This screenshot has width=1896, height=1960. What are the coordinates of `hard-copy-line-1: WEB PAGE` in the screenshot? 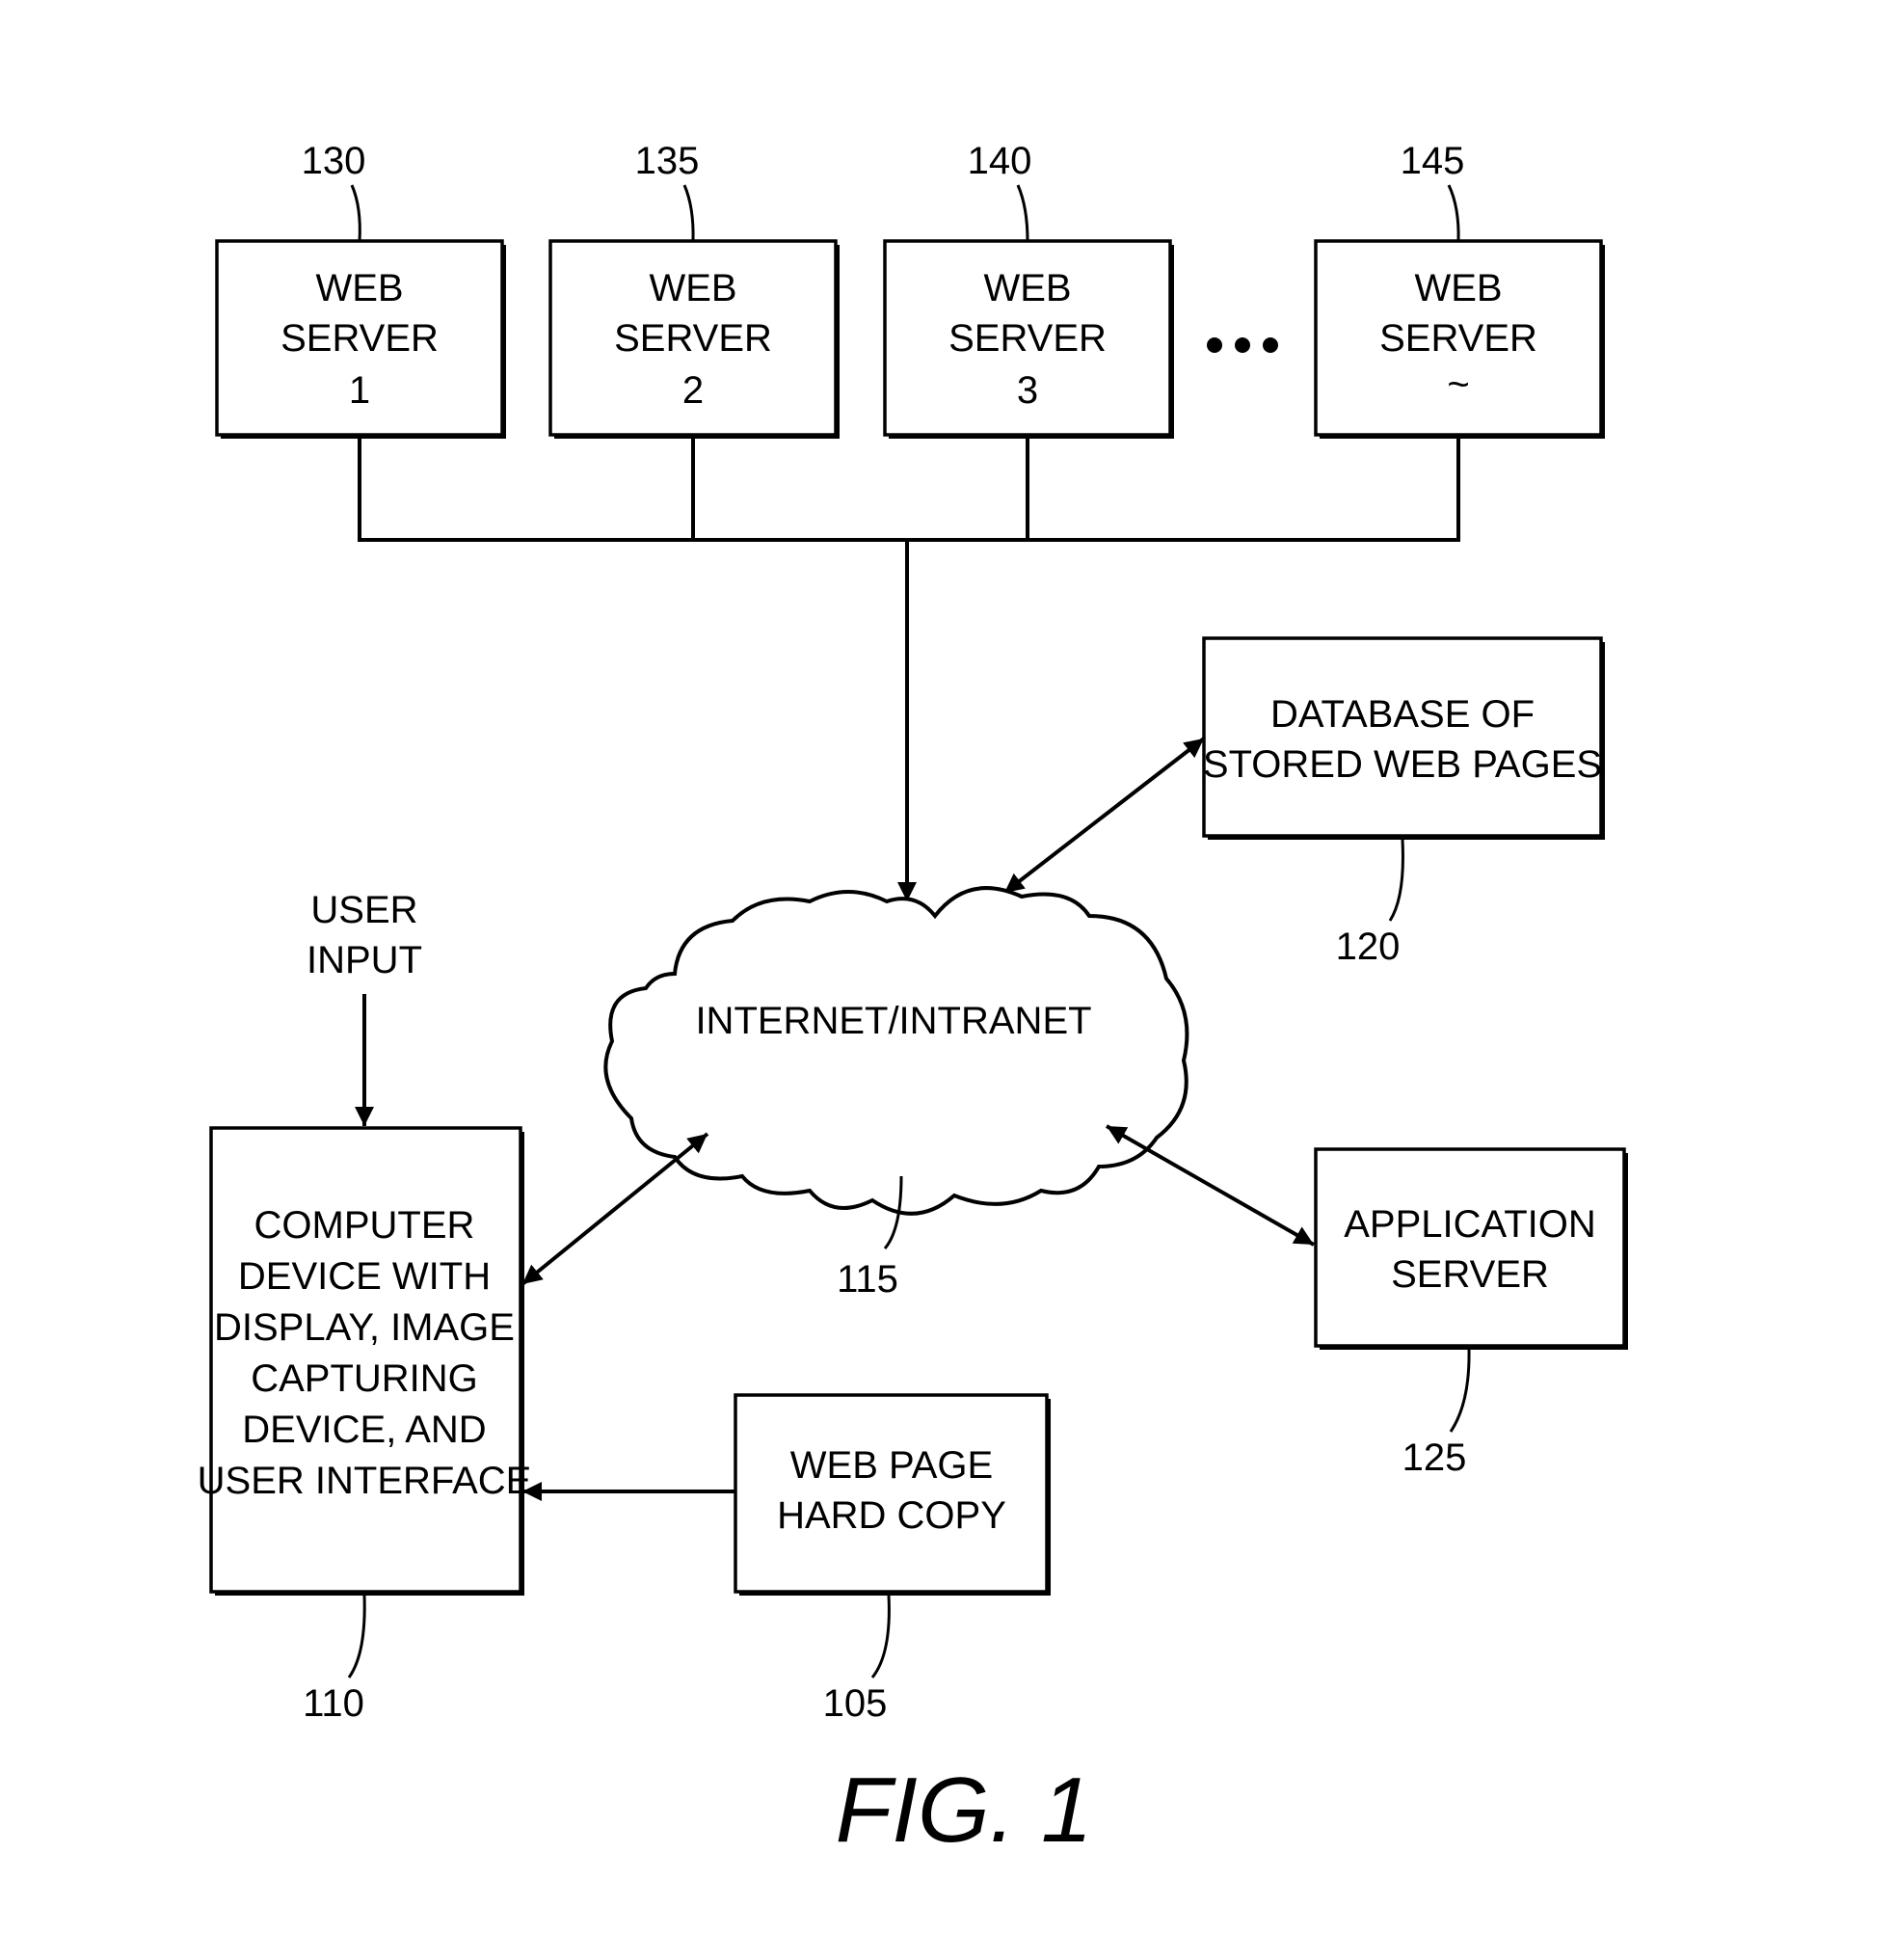 It's located at (891, 1465).